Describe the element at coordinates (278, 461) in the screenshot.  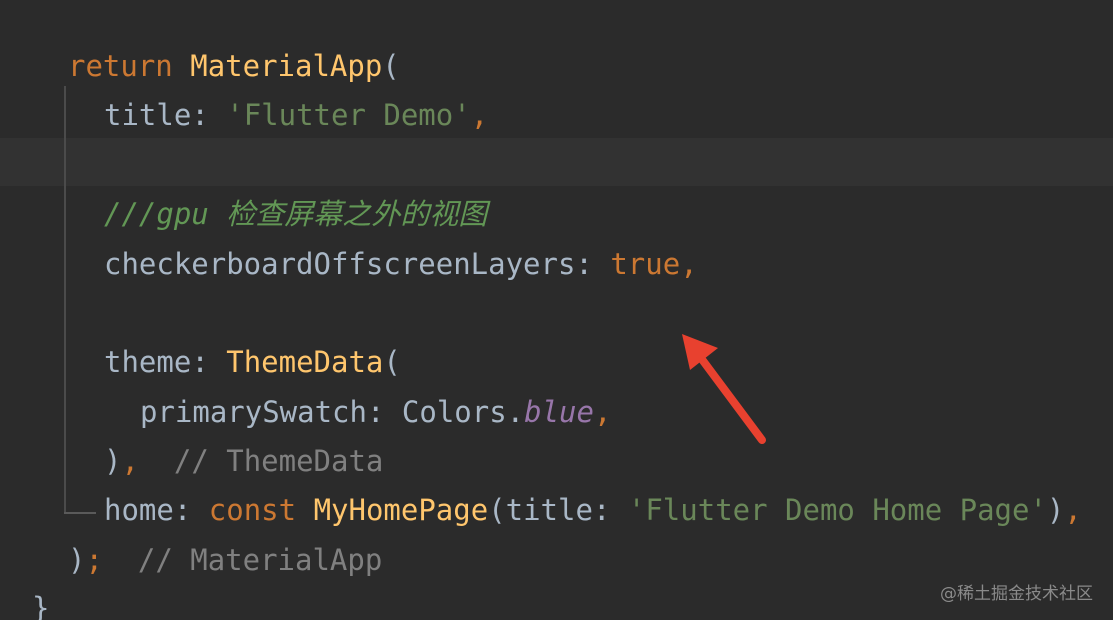
I see `comment-themedata: // ThemeData` at that location.